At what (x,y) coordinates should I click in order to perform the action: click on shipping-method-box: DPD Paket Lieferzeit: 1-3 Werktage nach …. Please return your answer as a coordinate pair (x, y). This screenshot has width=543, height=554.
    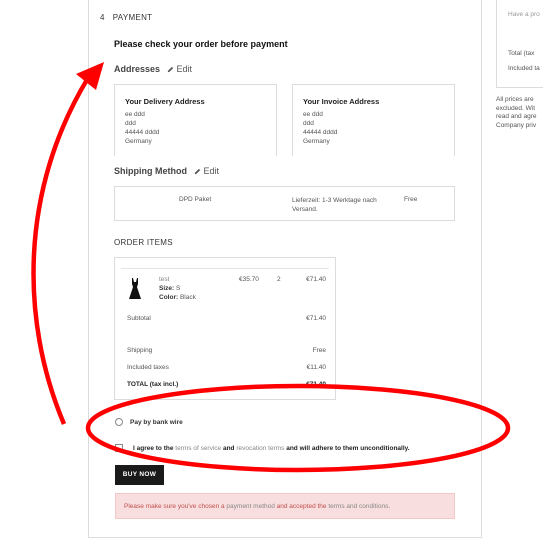
    Looking at the image, I should click on (284, 203).